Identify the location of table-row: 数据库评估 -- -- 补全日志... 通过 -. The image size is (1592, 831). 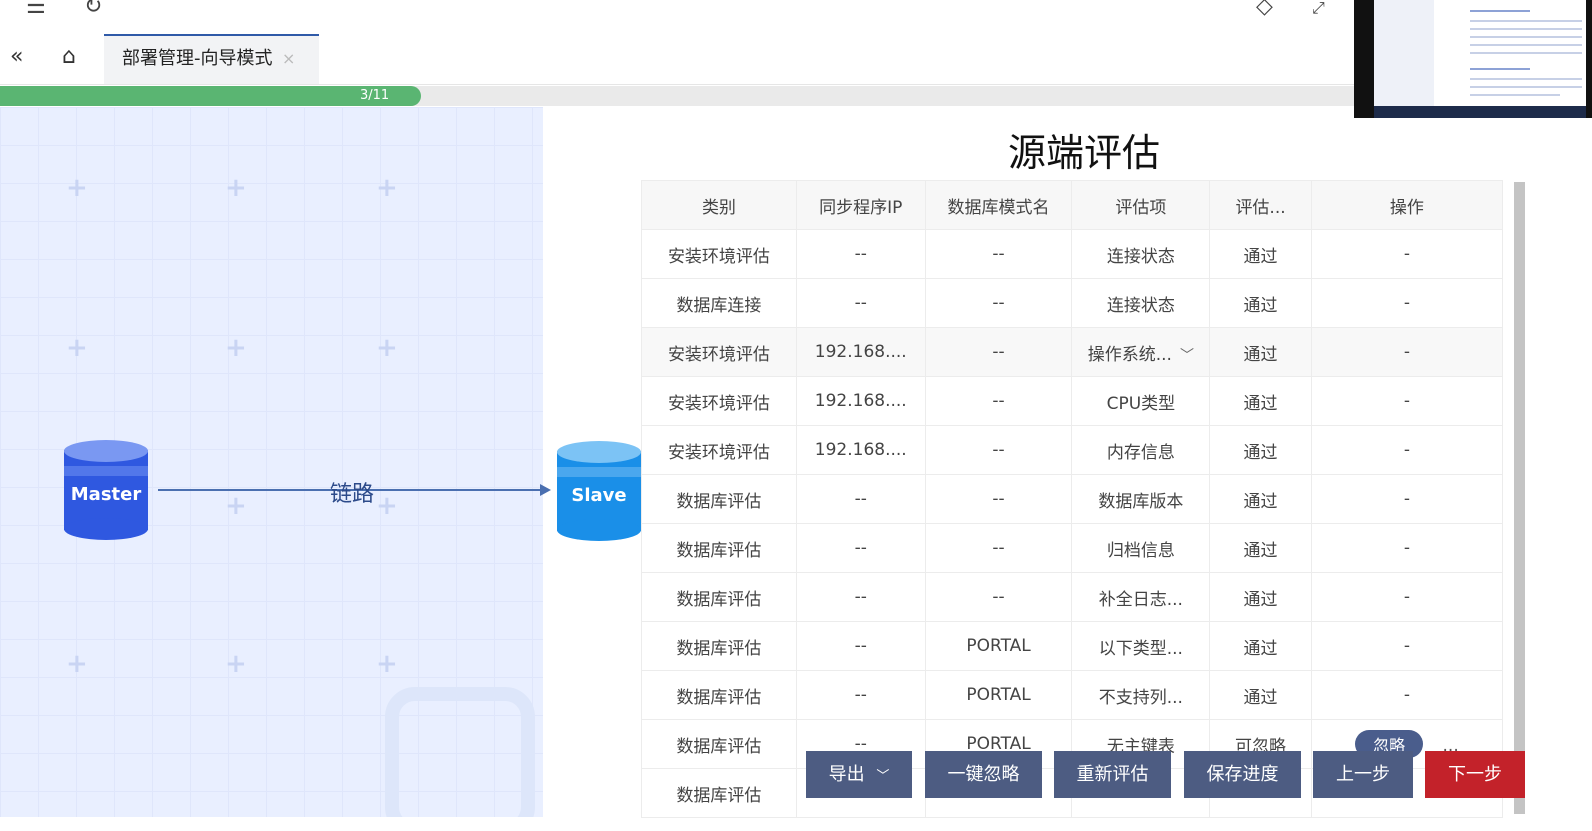
(1072, 597).